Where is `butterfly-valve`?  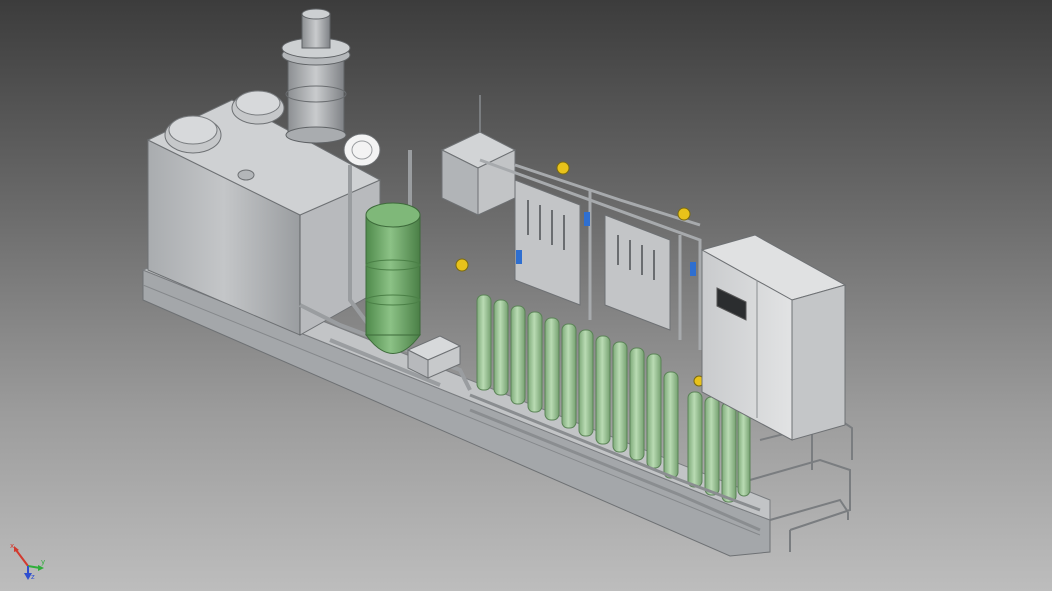 butterfly-valve is located at coordinates (362, 150).